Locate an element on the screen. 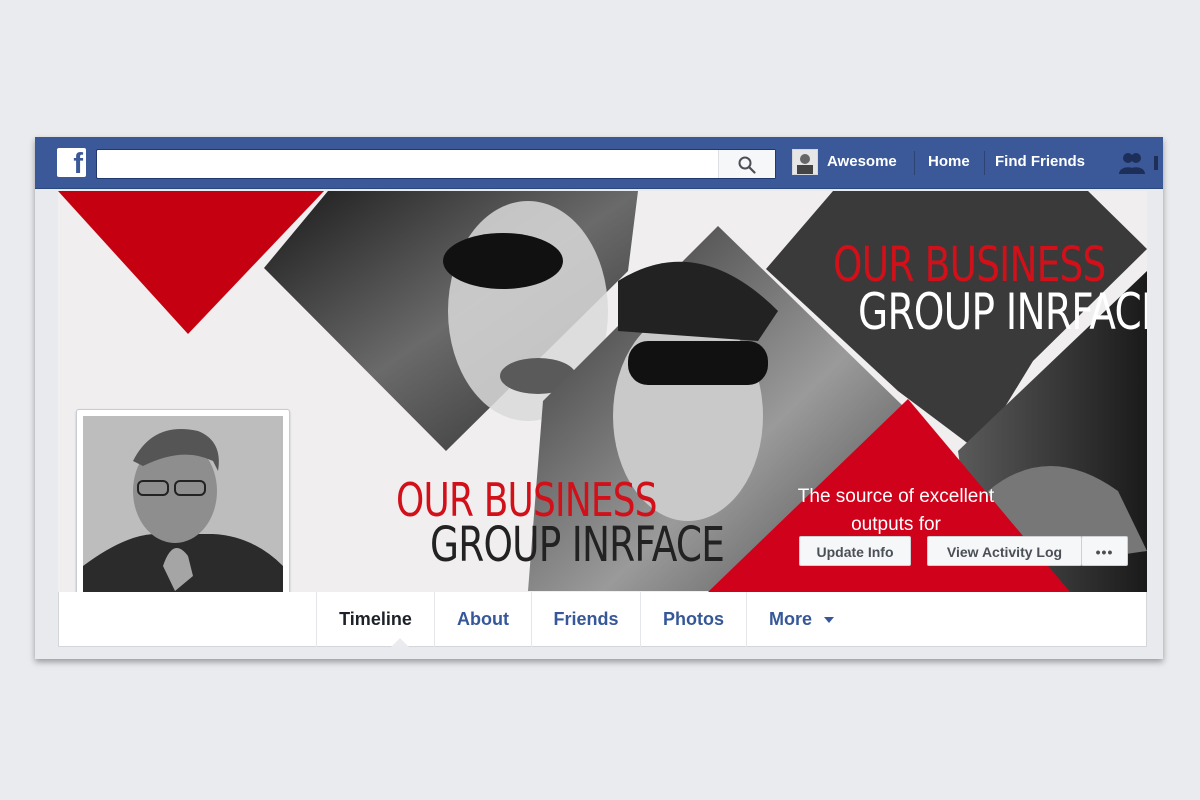 The height and width of the screenshot is (800, 1200). tab-timeline: Timeline is located at coordinates (375, 619).